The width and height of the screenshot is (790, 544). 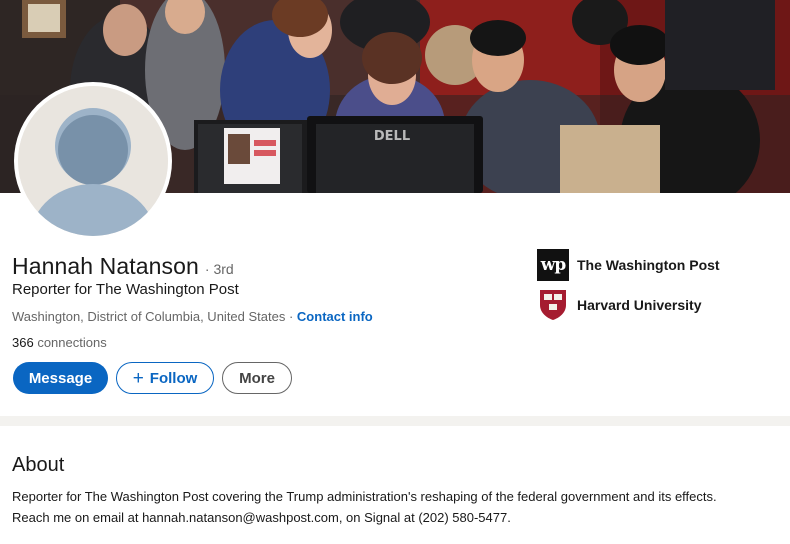 I want to click on name-row: Hannah Natanson · 3rd, so click(x=123, y=266).